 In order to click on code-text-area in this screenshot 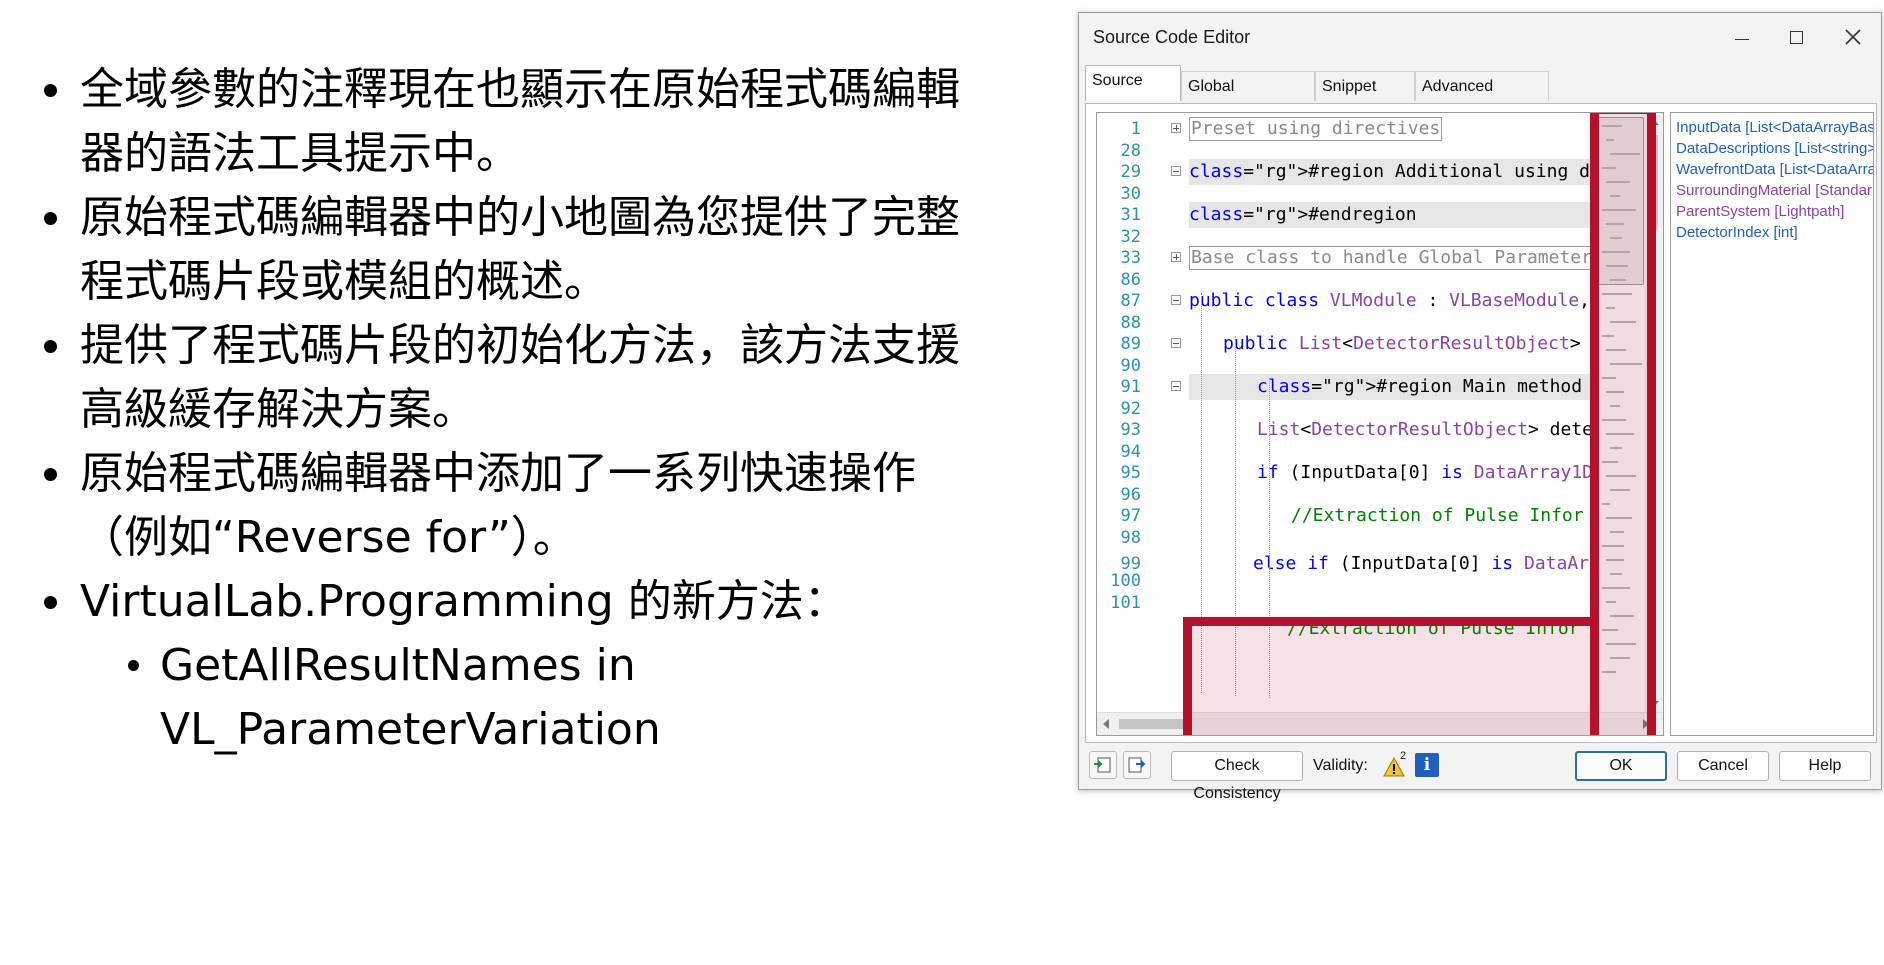, I will do `click(1426, 538)`.